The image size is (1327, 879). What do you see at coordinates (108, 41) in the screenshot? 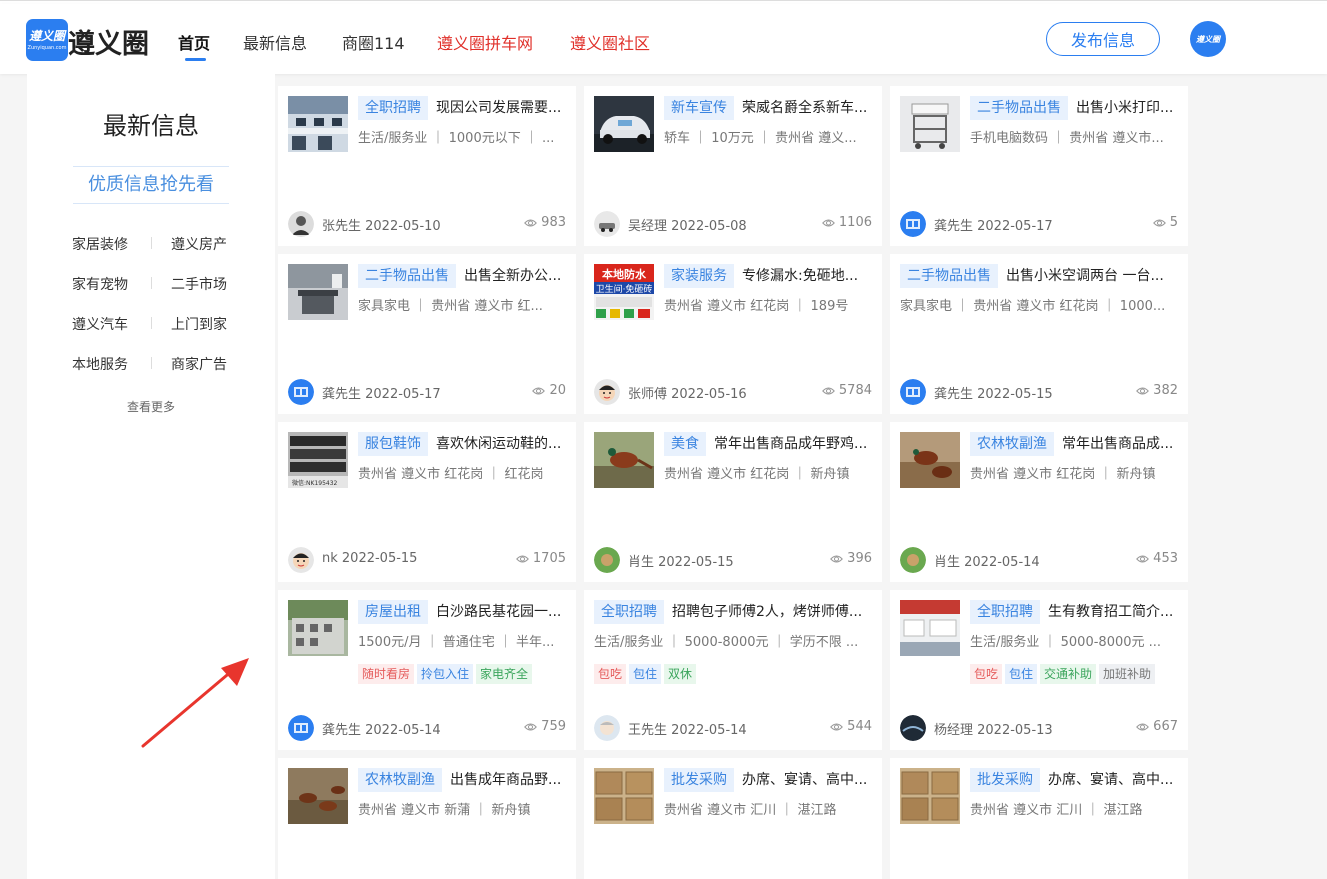
I see `site-logo-text: 遵义圈` at bounding box center [108, 41].